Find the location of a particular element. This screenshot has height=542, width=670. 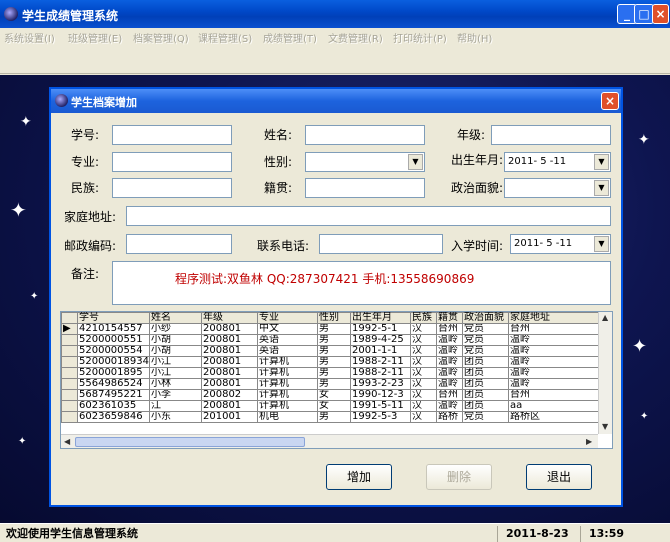

table-cell: 201001 is located at coordinates (229, 417).